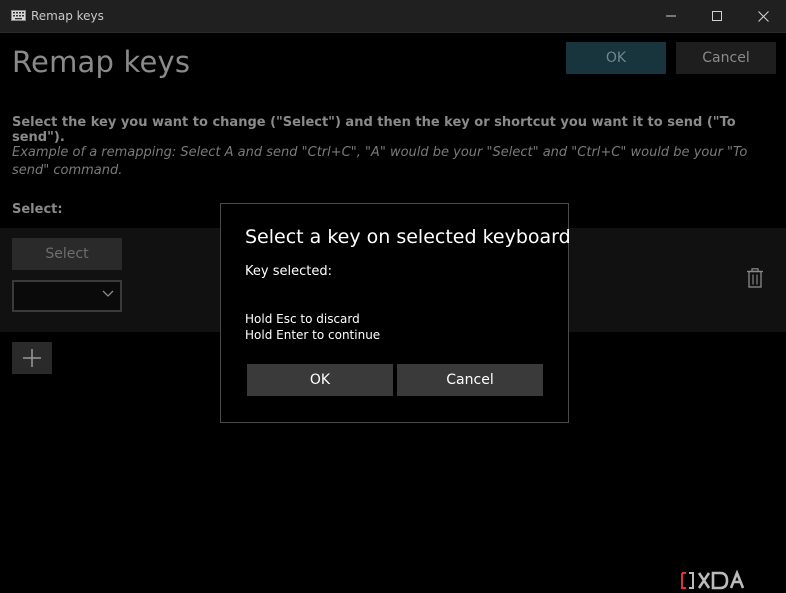 This screenshot has width=786, height=593. I want to click on close-button, so click(763, 16).